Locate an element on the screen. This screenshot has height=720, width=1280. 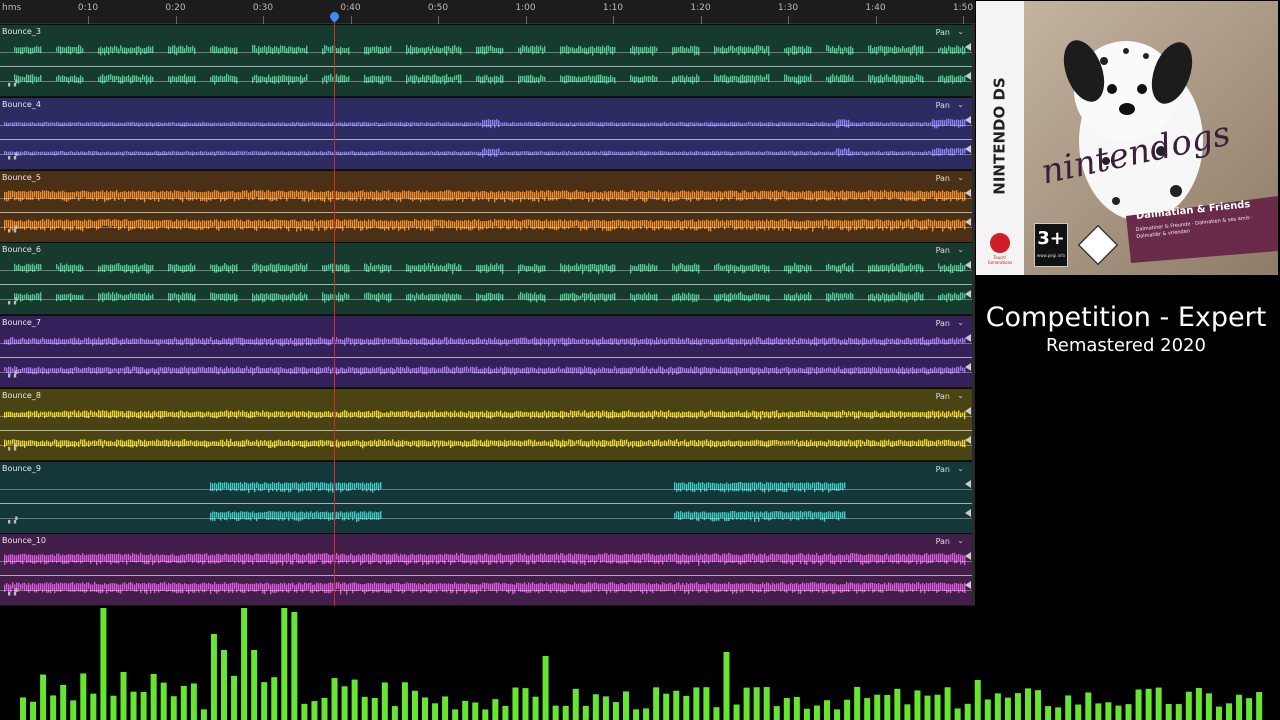
track-name: Bounce_7 is located at coordinates (21, 322).